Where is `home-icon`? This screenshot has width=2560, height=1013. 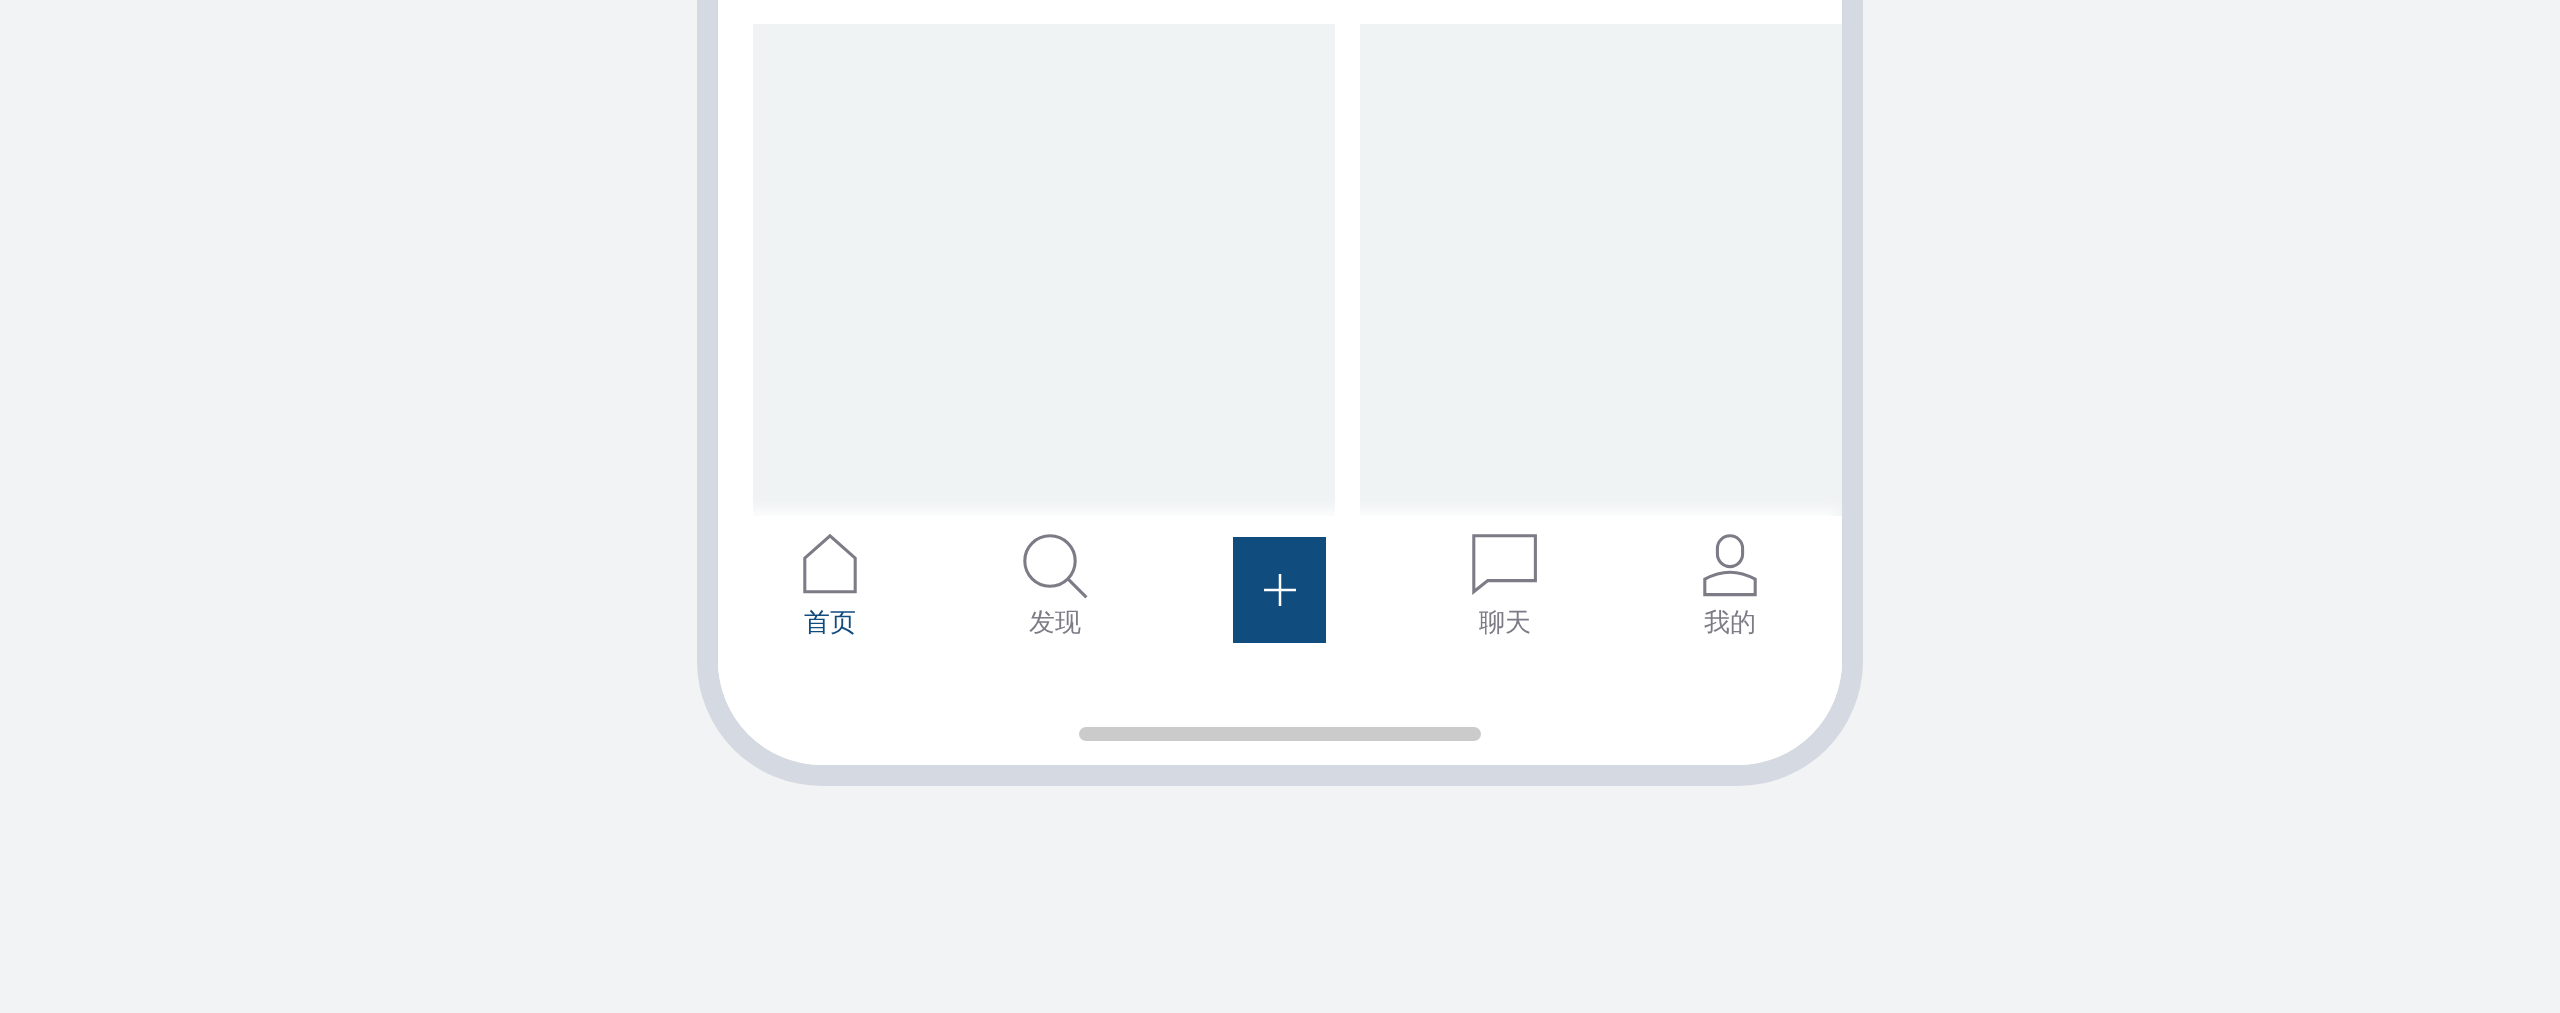 home-icon is located at coordinates (830, 564).